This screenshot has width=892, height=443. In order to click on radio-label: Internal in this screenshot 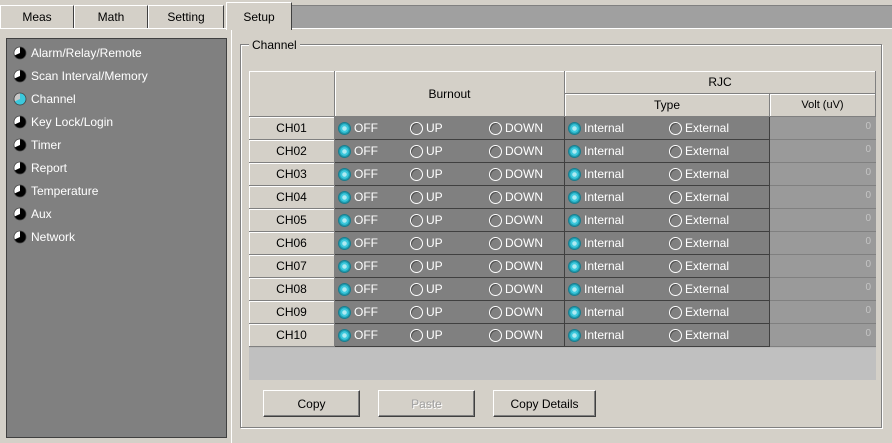, I will do `click(604, 266)`.